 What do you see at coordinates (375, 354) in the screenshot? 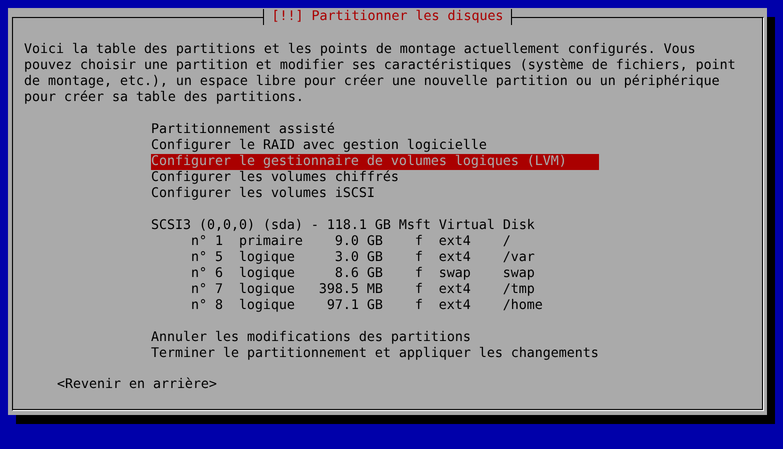
I see `menu-item: Terminer le partitionnement et appliquer les changements` at bounding box center [375, 354].